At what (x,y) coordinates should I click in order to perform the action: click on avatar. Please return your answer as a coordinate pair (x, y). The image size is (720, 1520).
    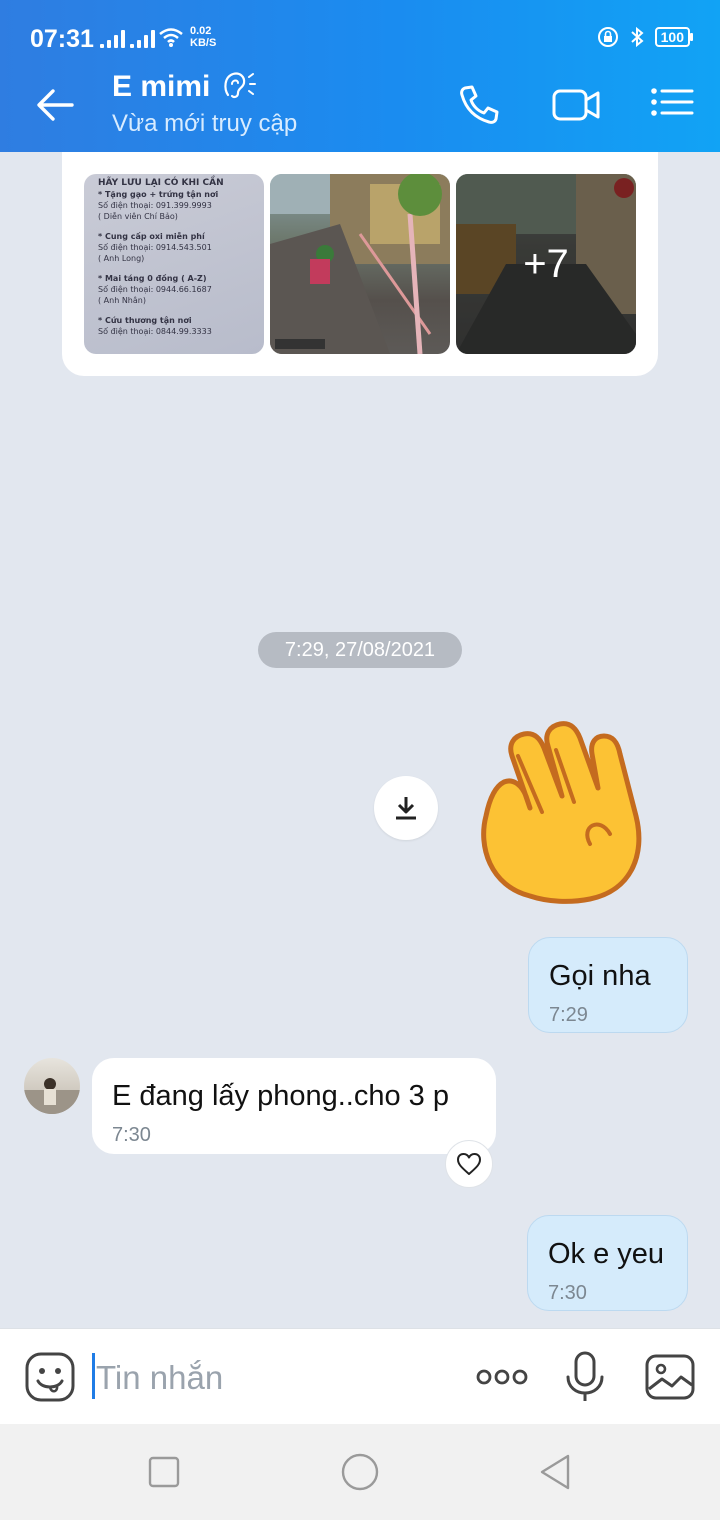
    Looking at the image, I should click on (52, 1086).